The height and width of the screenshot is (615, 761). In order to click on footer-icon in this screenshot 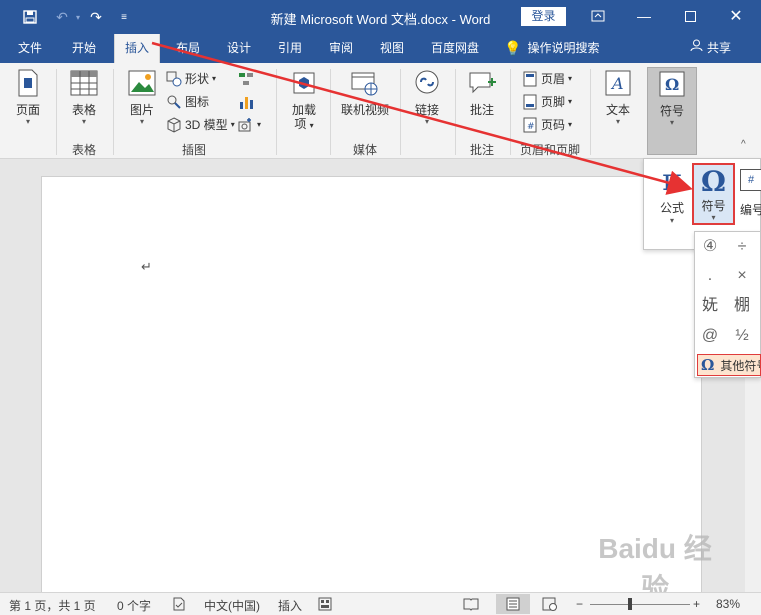, I will do `click(530, 102)`.